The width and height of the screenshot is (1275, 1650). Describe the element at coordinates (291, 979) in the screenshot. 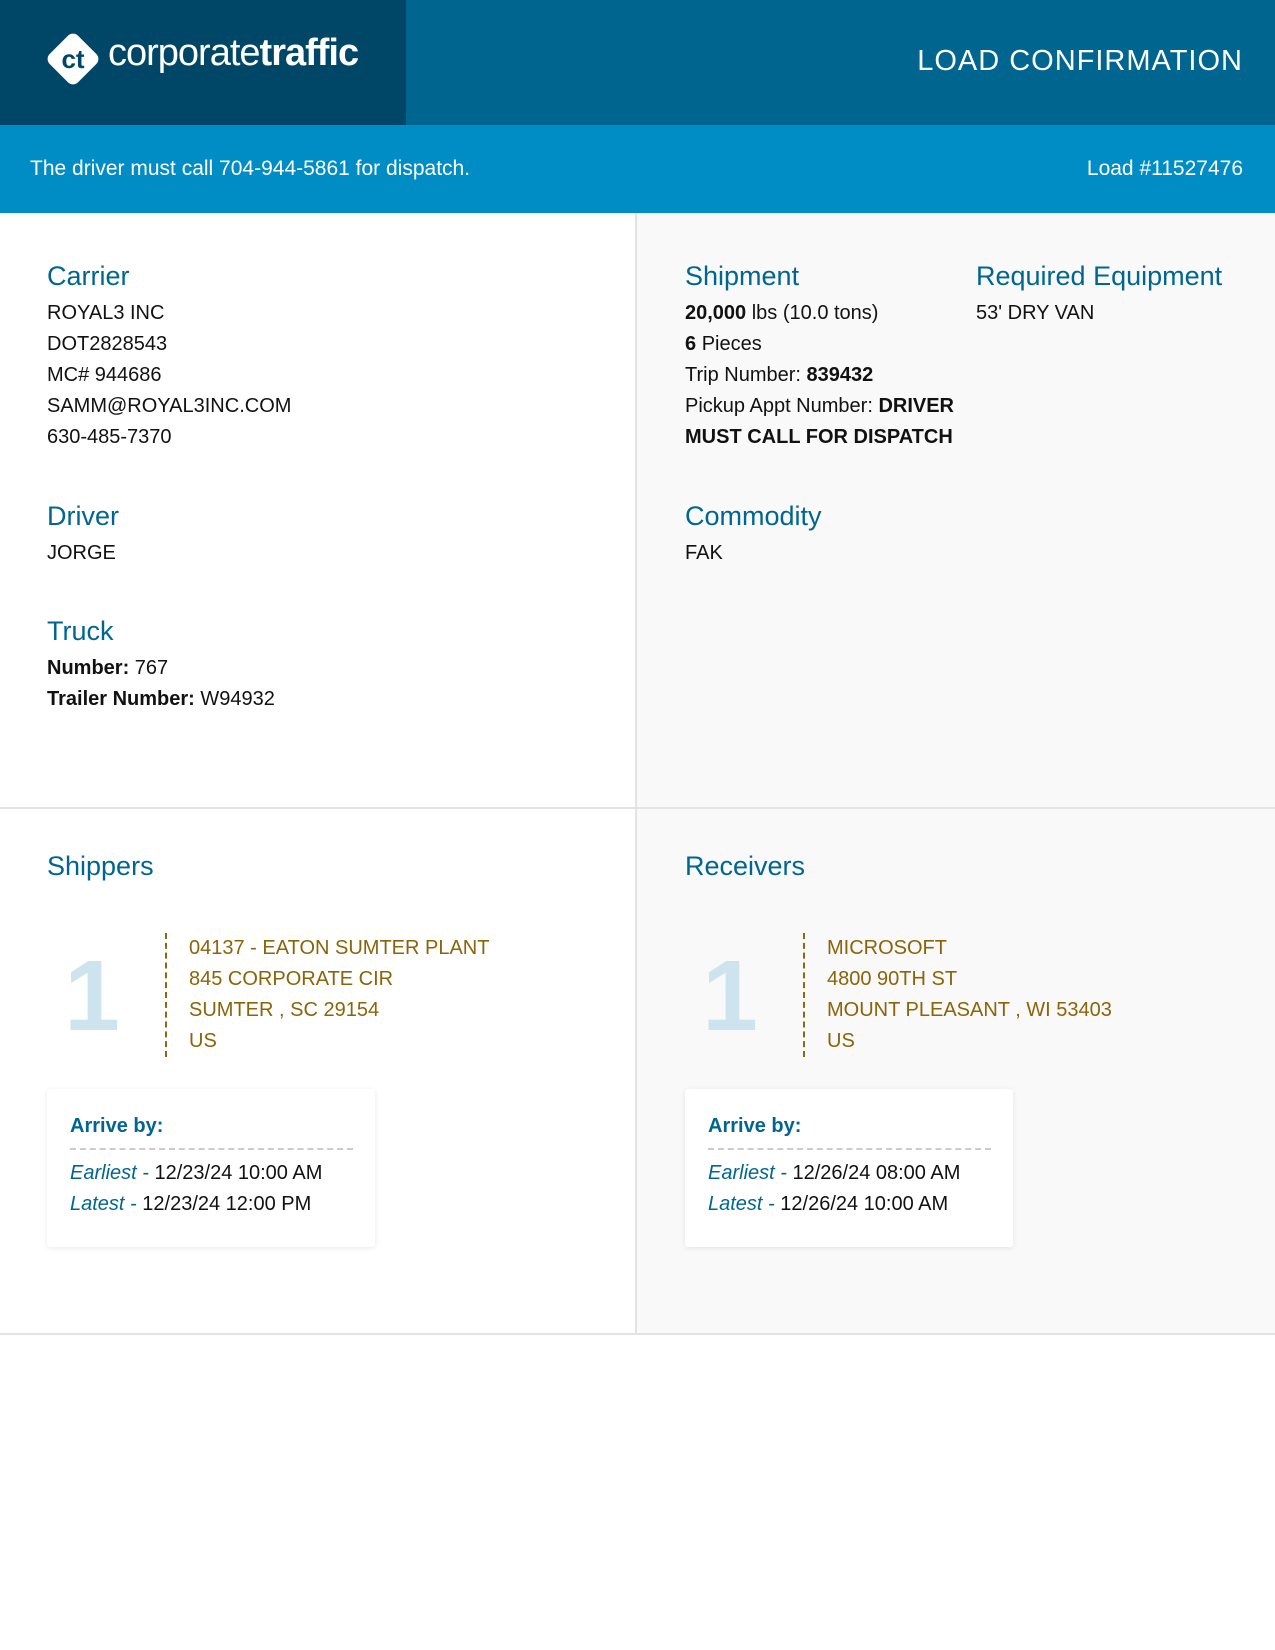

I see `shipper-address-line: 845 CORPORATE CIR` at that location.